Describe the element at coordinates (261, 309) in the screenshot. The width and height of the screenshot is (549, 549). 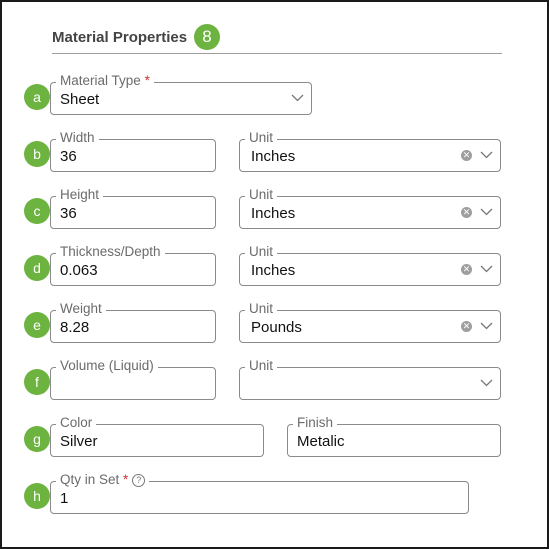
I see `weight-unit-label: Unit` at that location.